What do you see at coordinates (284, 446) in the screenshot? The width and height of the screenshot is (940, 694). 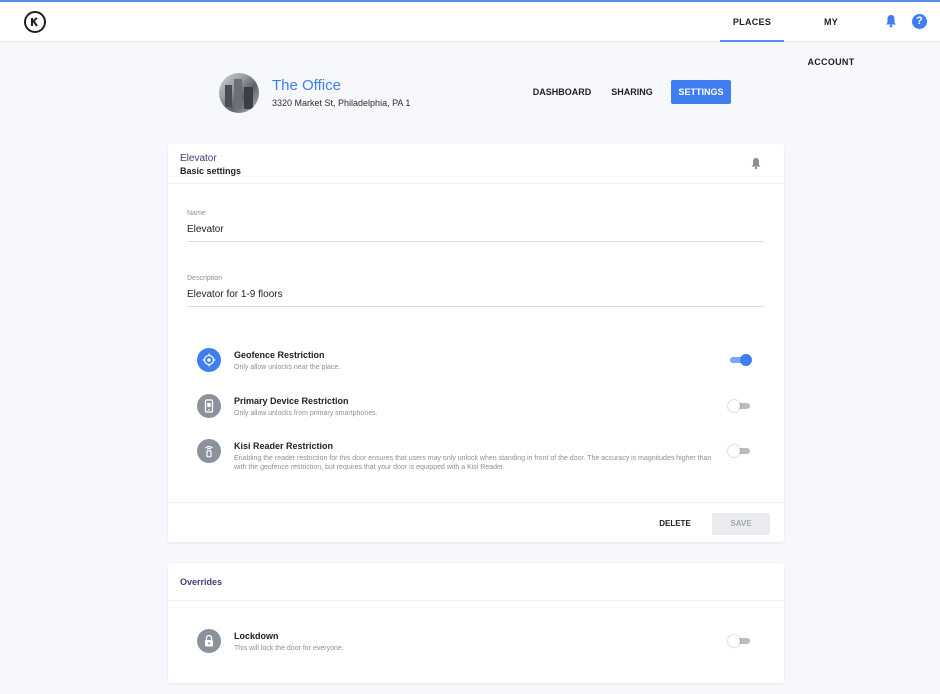 I see `reader-restriction-title: Kisi Reader Restriction` at bounding box center [284, 446].